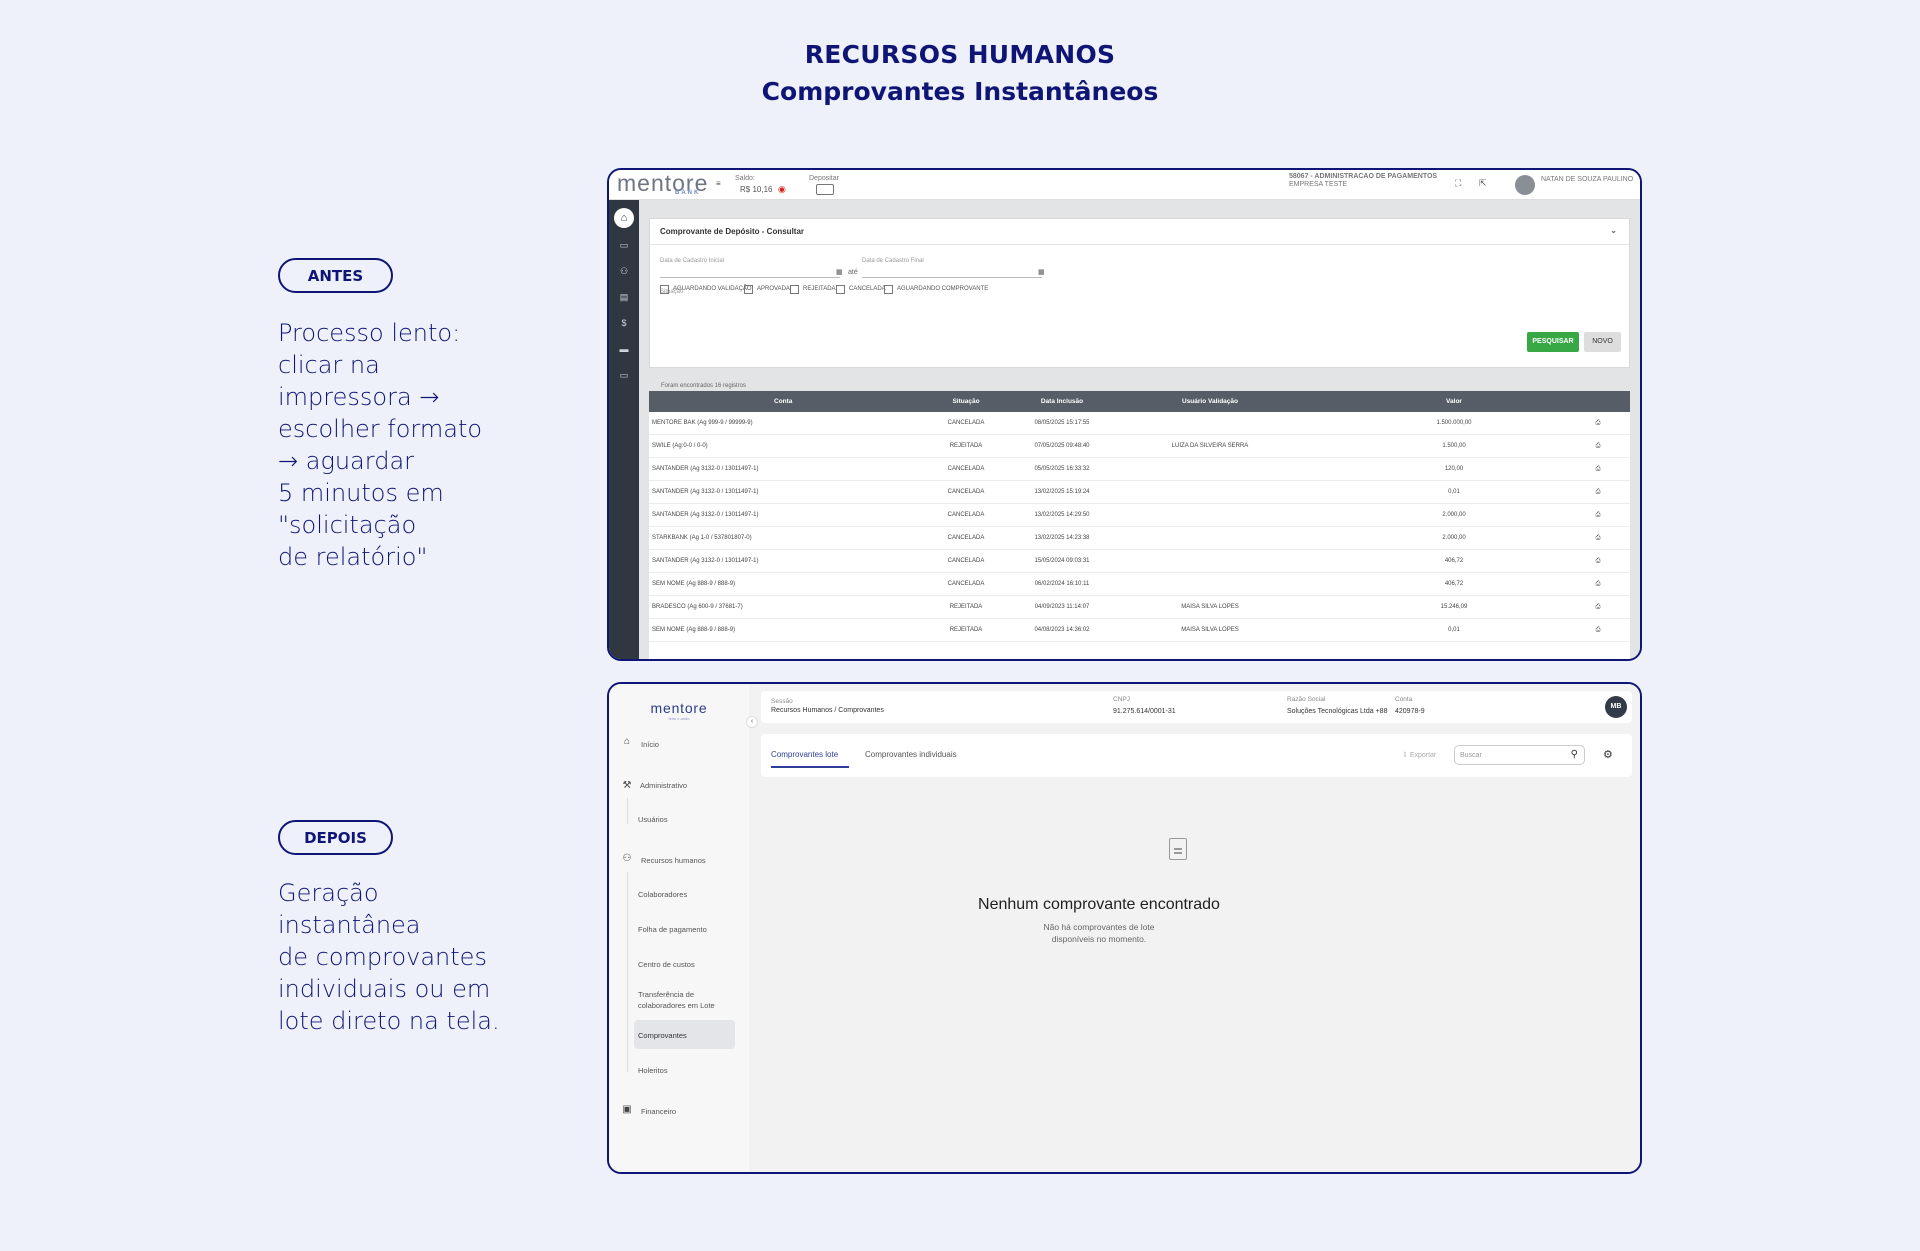 The width and height of the screenshot is (1920, 1251). I want to click on col-situacao: Situação, so click(966, 401).